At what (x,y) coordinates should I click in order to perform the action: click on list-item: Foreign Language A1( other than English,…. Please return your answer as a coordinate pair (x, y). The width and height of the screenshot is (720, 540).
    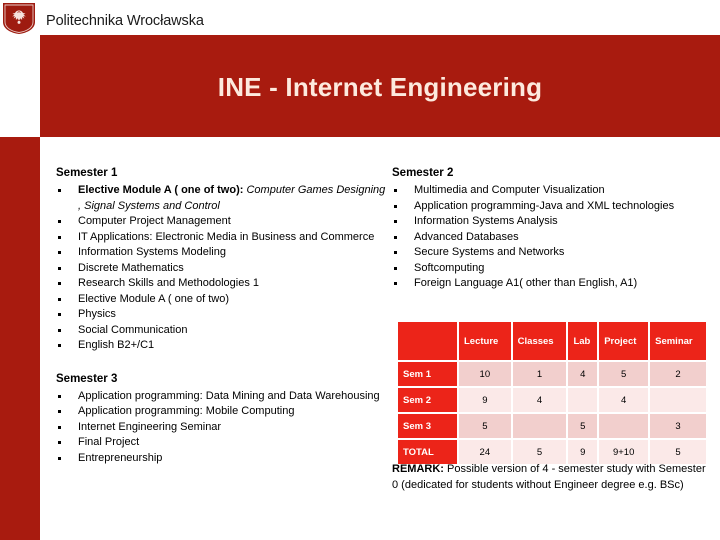
    Looking at the image, I should click on (552, 284).